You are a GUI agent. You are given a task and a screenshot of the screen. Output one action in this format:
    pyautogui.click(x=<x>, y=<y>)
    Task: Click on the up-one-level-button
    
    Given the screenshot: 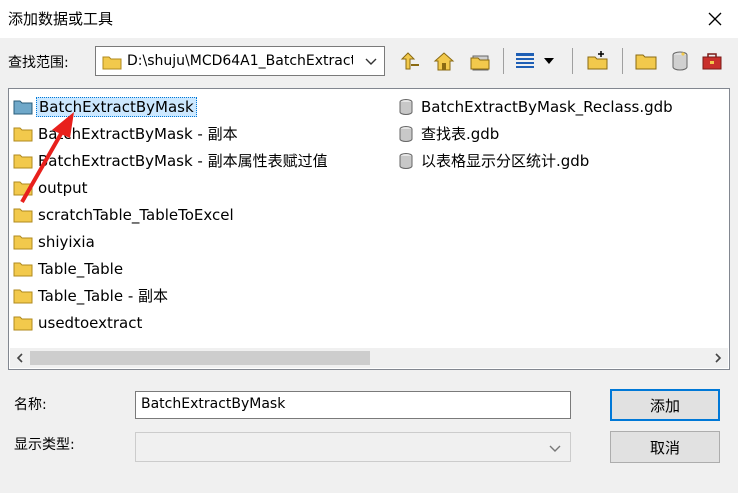 What is the action you would take?
    pyautogui.click(x=410, y=61)
    